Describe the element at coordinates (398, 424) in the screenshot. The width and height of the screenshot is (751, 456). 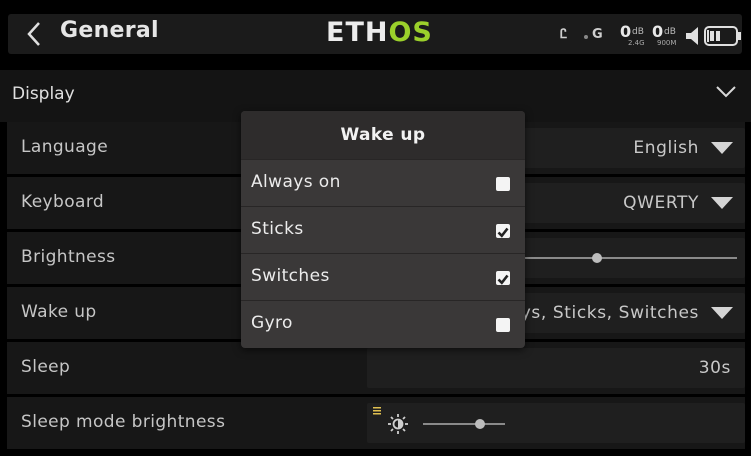
I see `sun-icon` at that location.